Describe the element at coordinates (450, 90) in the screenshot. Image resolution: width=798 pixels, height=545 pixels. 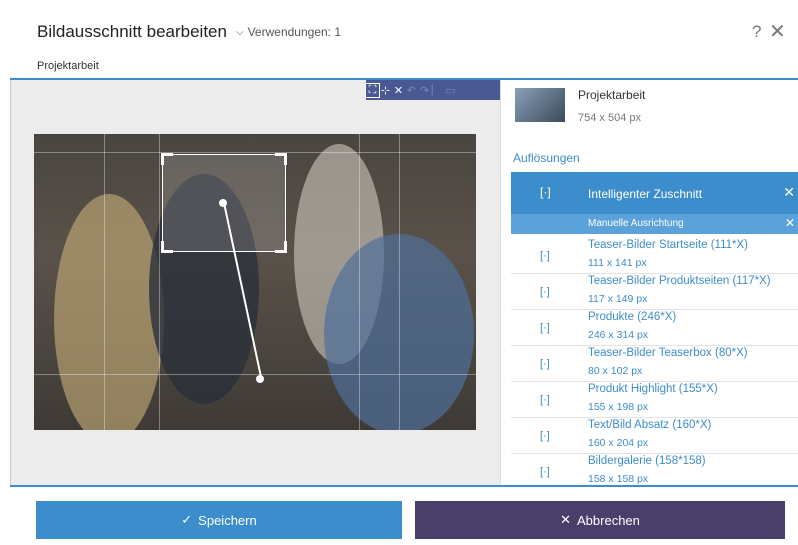
I see `frame-icon: ▭` at that location.